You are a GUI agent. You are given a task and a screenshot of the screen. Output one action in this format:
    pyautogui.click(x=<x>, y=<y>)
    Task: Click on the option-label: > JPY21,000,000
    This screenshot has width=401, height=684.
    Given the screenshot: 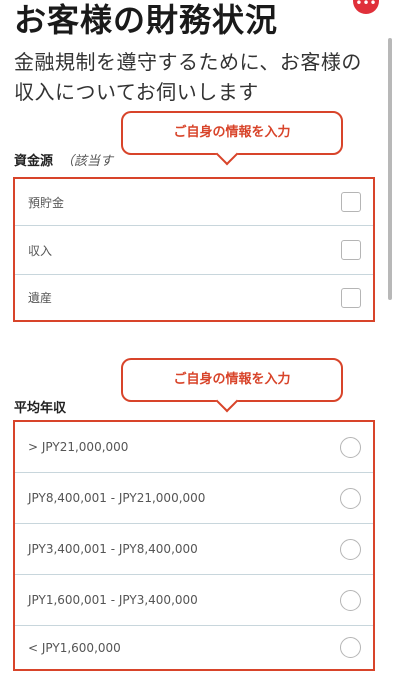 What is the action you would take?
    pyautogui.click(x=78, y=447)
    